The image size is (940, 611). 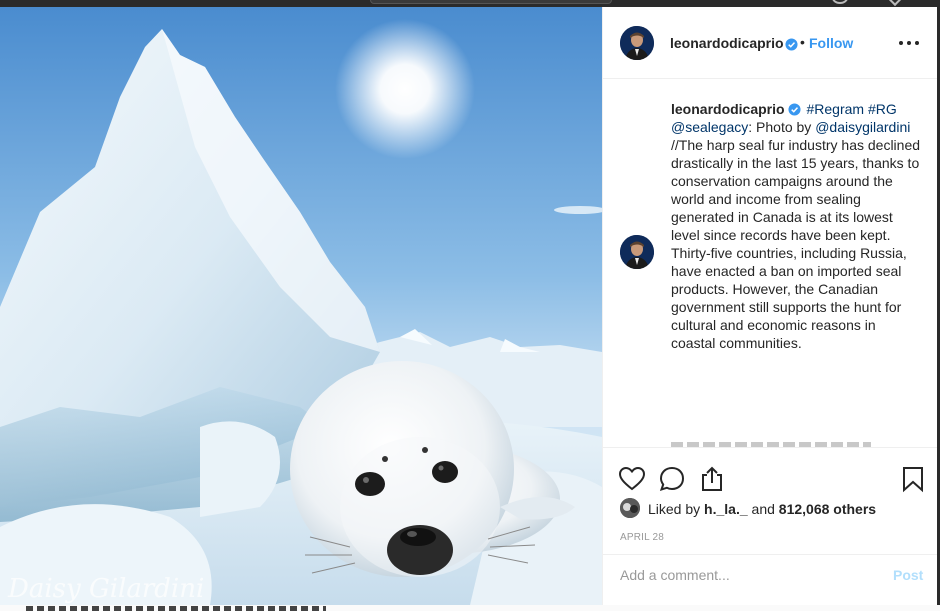 I want to click on liker-photo-icon, so click(x=630, y=508).